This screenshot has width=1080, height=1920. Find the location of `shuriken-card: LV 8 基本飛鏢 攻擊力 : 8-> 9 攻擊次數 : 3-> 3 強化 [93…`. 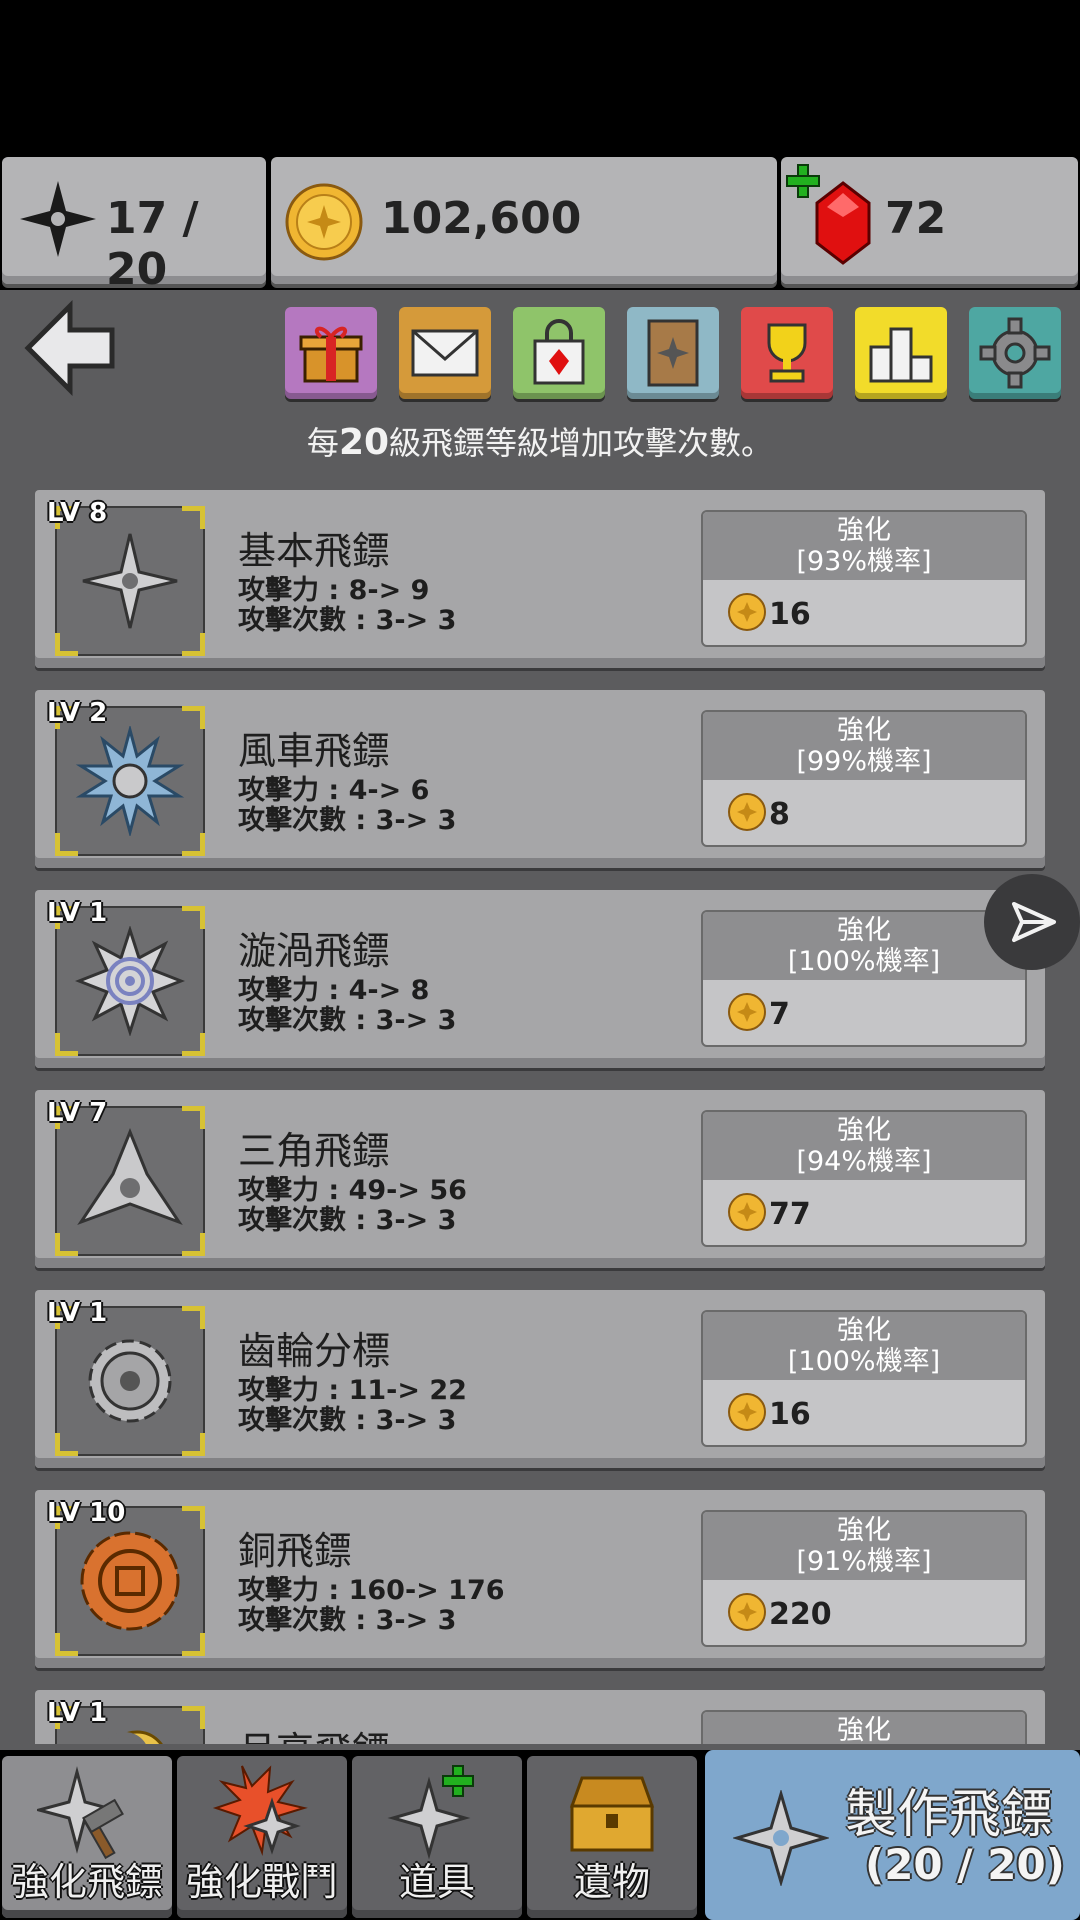

shuriken-card: LV 8 基本飛鏢 攻擊力 : 8-> 9 攻擊次數 : 3-> 3 強化 [93… is located at coordinates (540, 579).